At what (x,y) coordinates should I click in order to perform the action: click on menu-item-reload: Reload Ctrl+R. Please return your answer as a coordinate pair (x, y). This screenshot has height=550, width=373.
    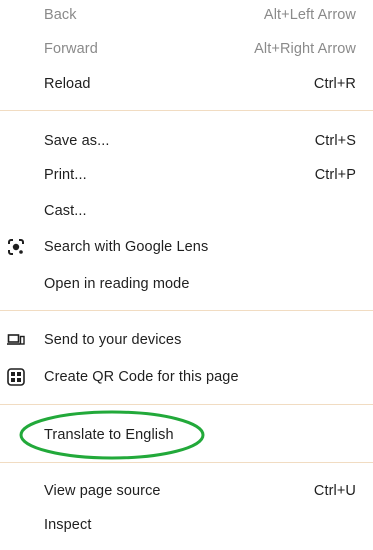
    Looking at the image, I should click on (186, 84).